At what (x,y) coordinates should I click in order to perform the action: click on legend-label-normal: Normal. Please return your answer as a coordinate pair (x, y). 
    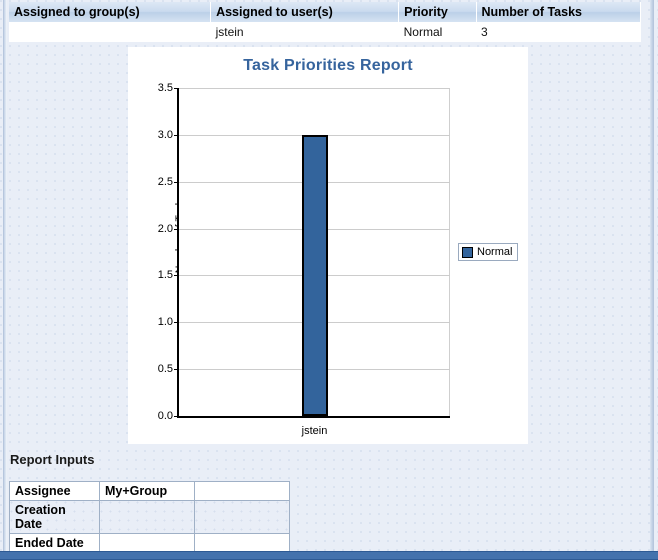
    Looking at the image, I should click on (495, 252).